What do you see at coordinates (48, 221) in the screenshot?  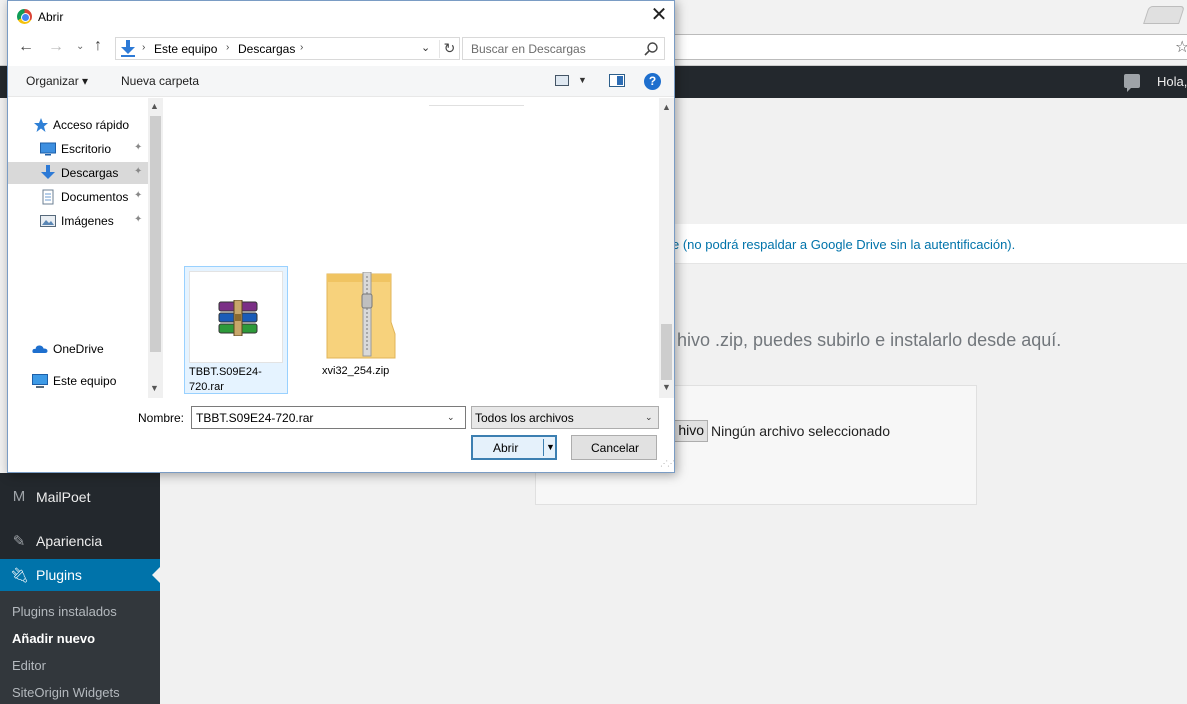 I see `pictures-icon` at bounding box center [48, 221].